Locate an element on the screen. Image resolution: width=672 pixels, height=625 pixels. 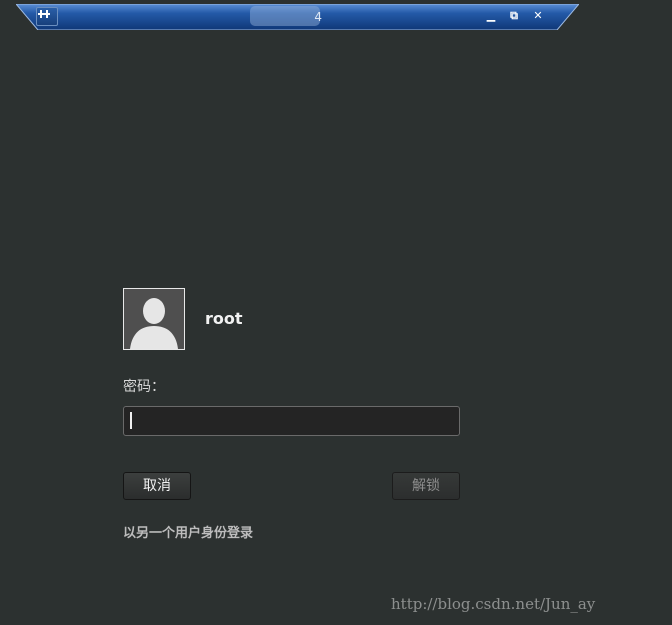
unlock-button: 解锁 is located at coordinates (426, 486).